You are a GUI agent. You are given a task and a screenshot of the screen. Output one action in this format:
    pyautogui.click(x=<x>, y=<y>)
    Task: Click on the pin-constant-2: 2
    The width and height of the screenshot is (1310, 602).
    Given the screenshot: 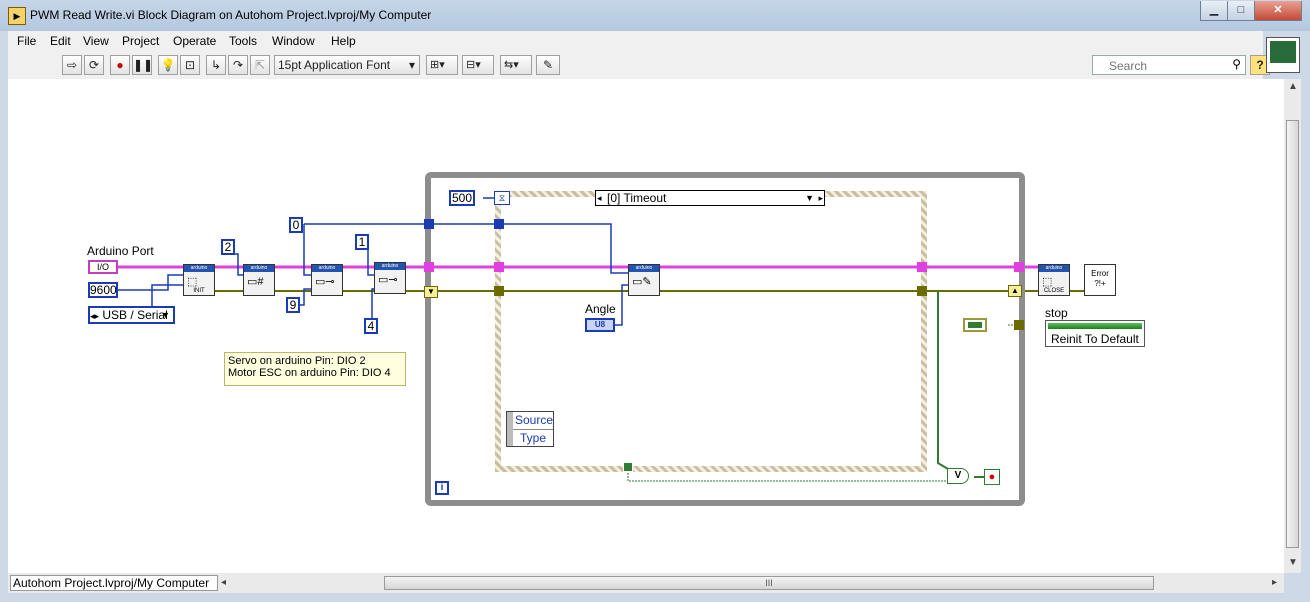 What is the action you would take?
    pyautogui.click(x=228, y=247)
    